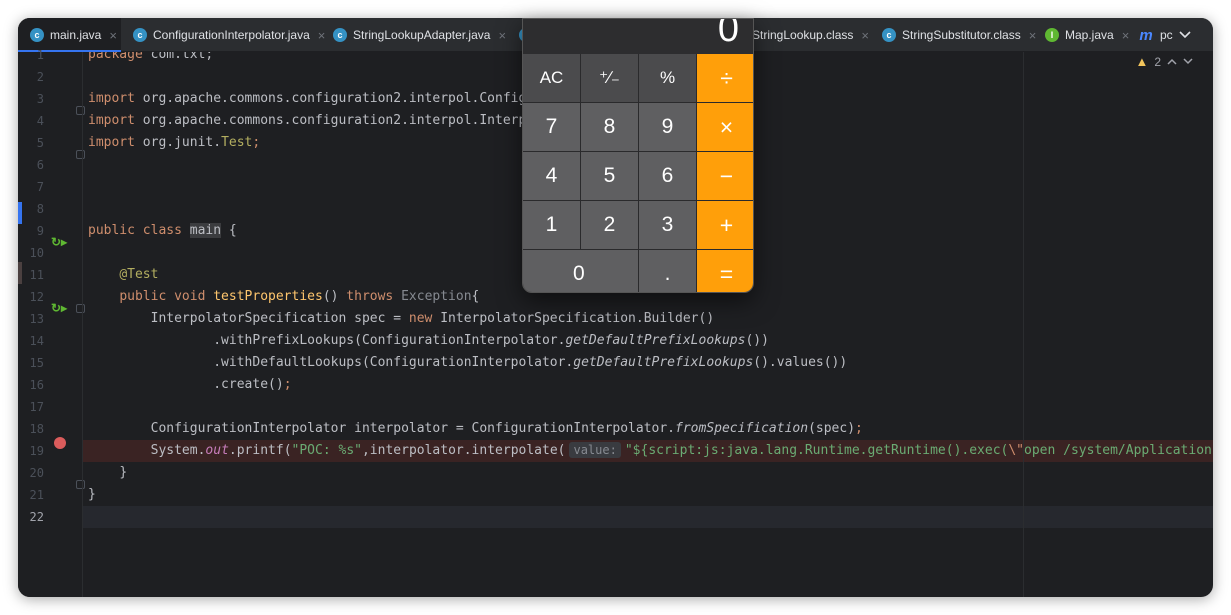 The width and height of the screenshot is (1231, 615). What do you see at coordinates (36, 517) in the screenshot?
I see `line-number: 22` at bounding box center [36, 517].